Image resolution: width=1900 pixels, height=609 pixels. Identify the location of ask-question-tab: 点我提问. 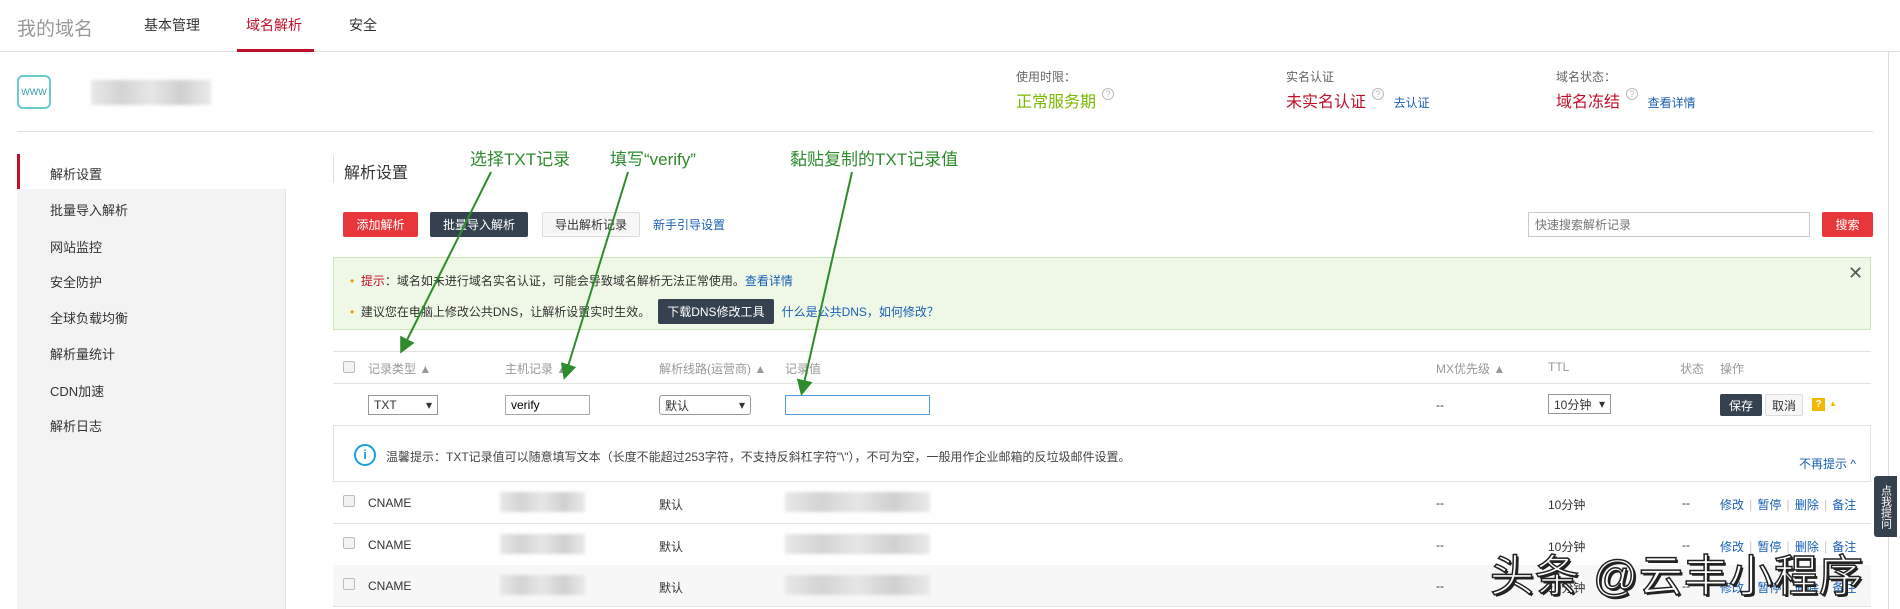
(1885, 506).